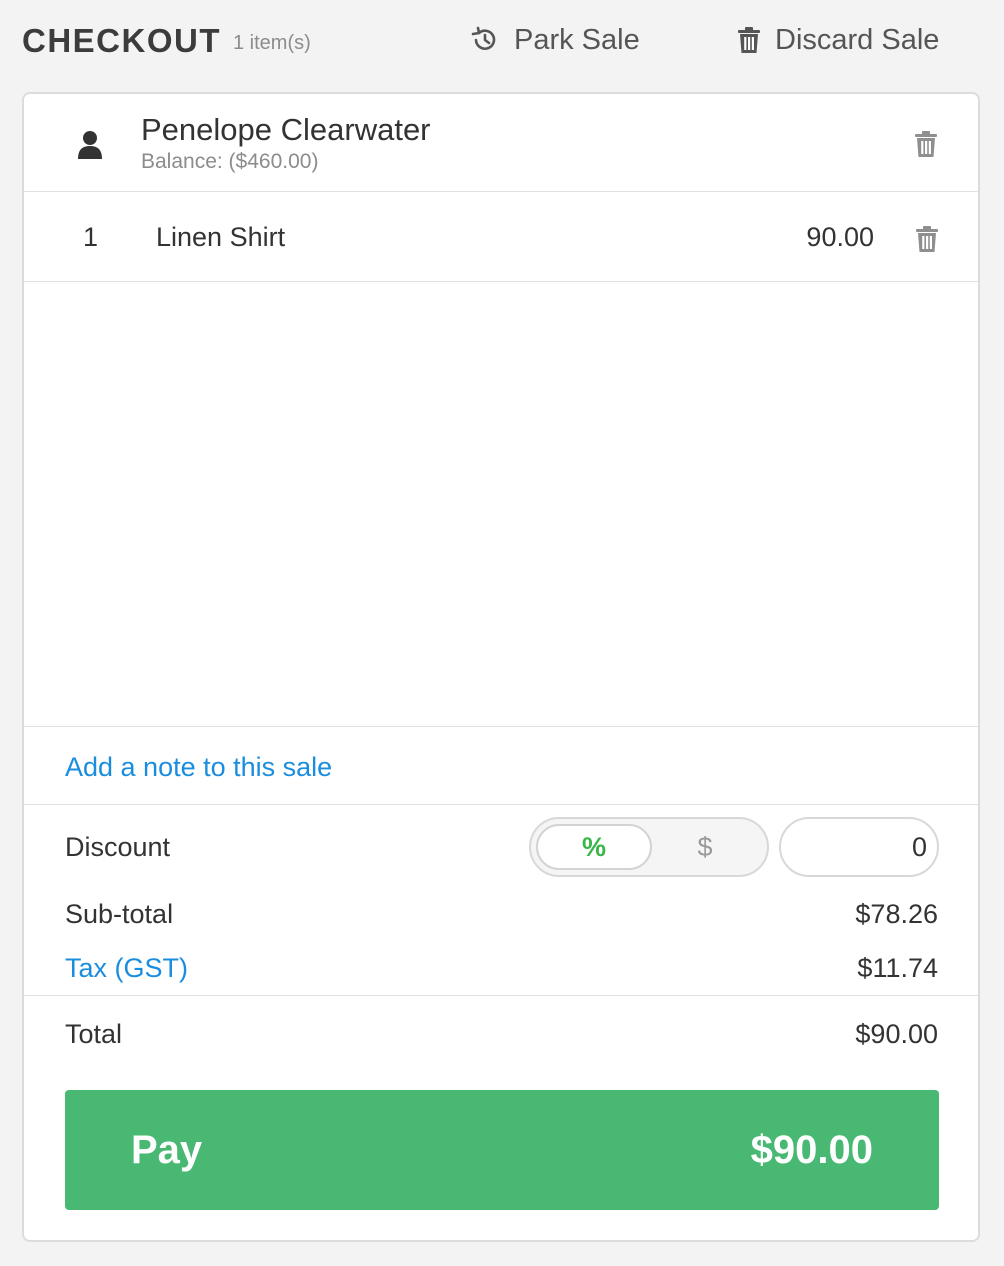  Describe the element at coordinates (485, 40) in the screenshot. I see `history-icon` at that location.